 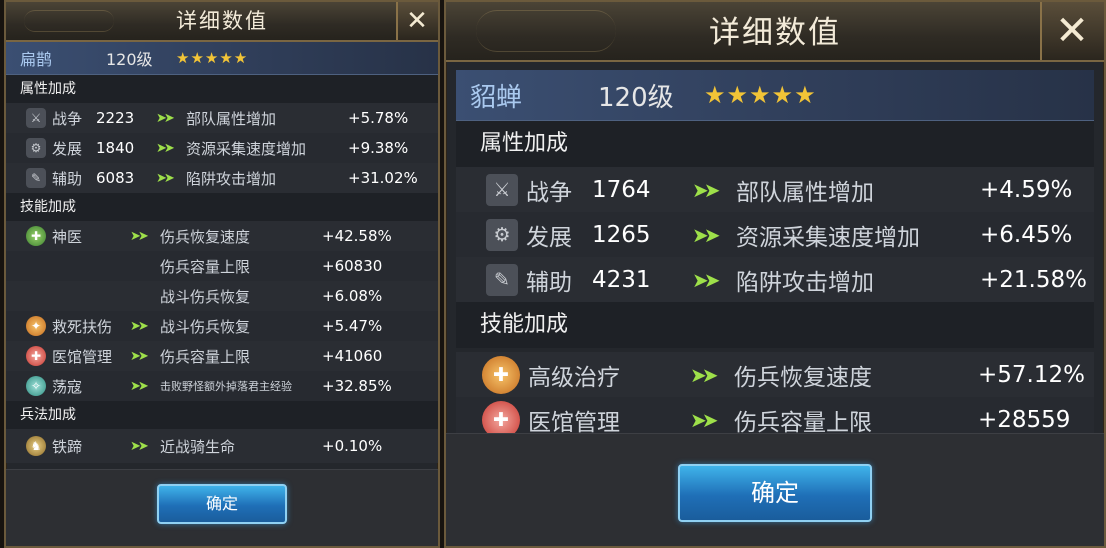 I want to click on panel-titlebar: 详细数值 ✕, so click(x=222, y=22).